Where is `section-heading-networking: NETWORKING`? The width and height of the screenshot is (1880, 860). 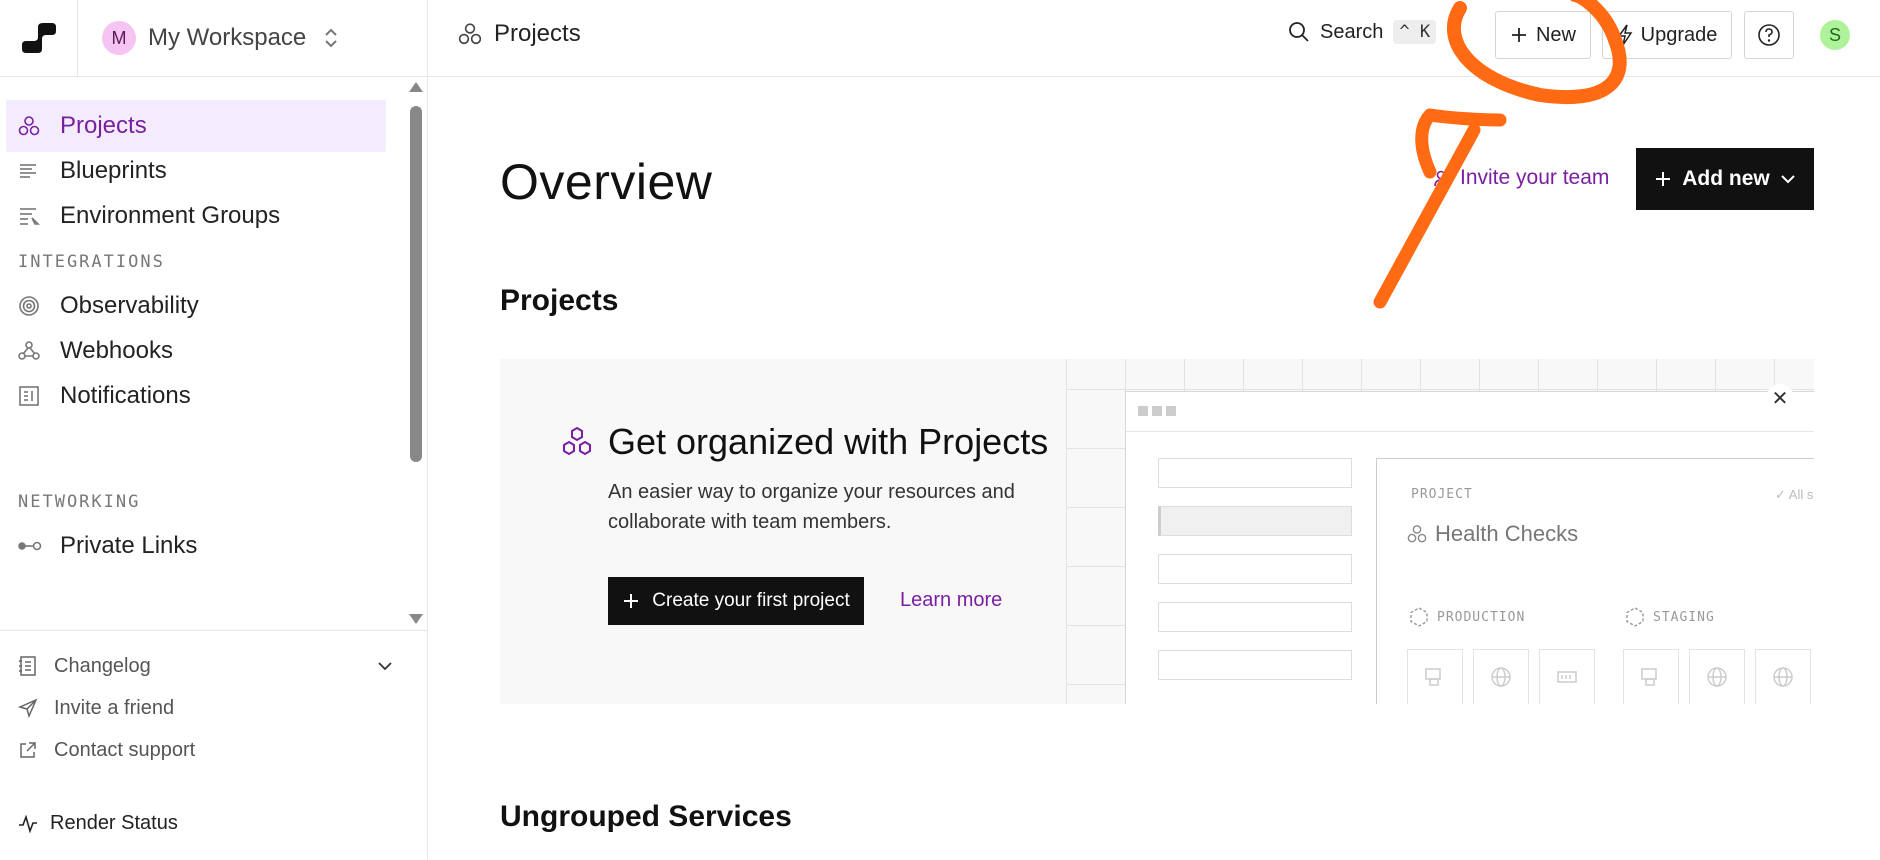 section-heading-networking: NETWORKING is located at coordinates (79, 502).